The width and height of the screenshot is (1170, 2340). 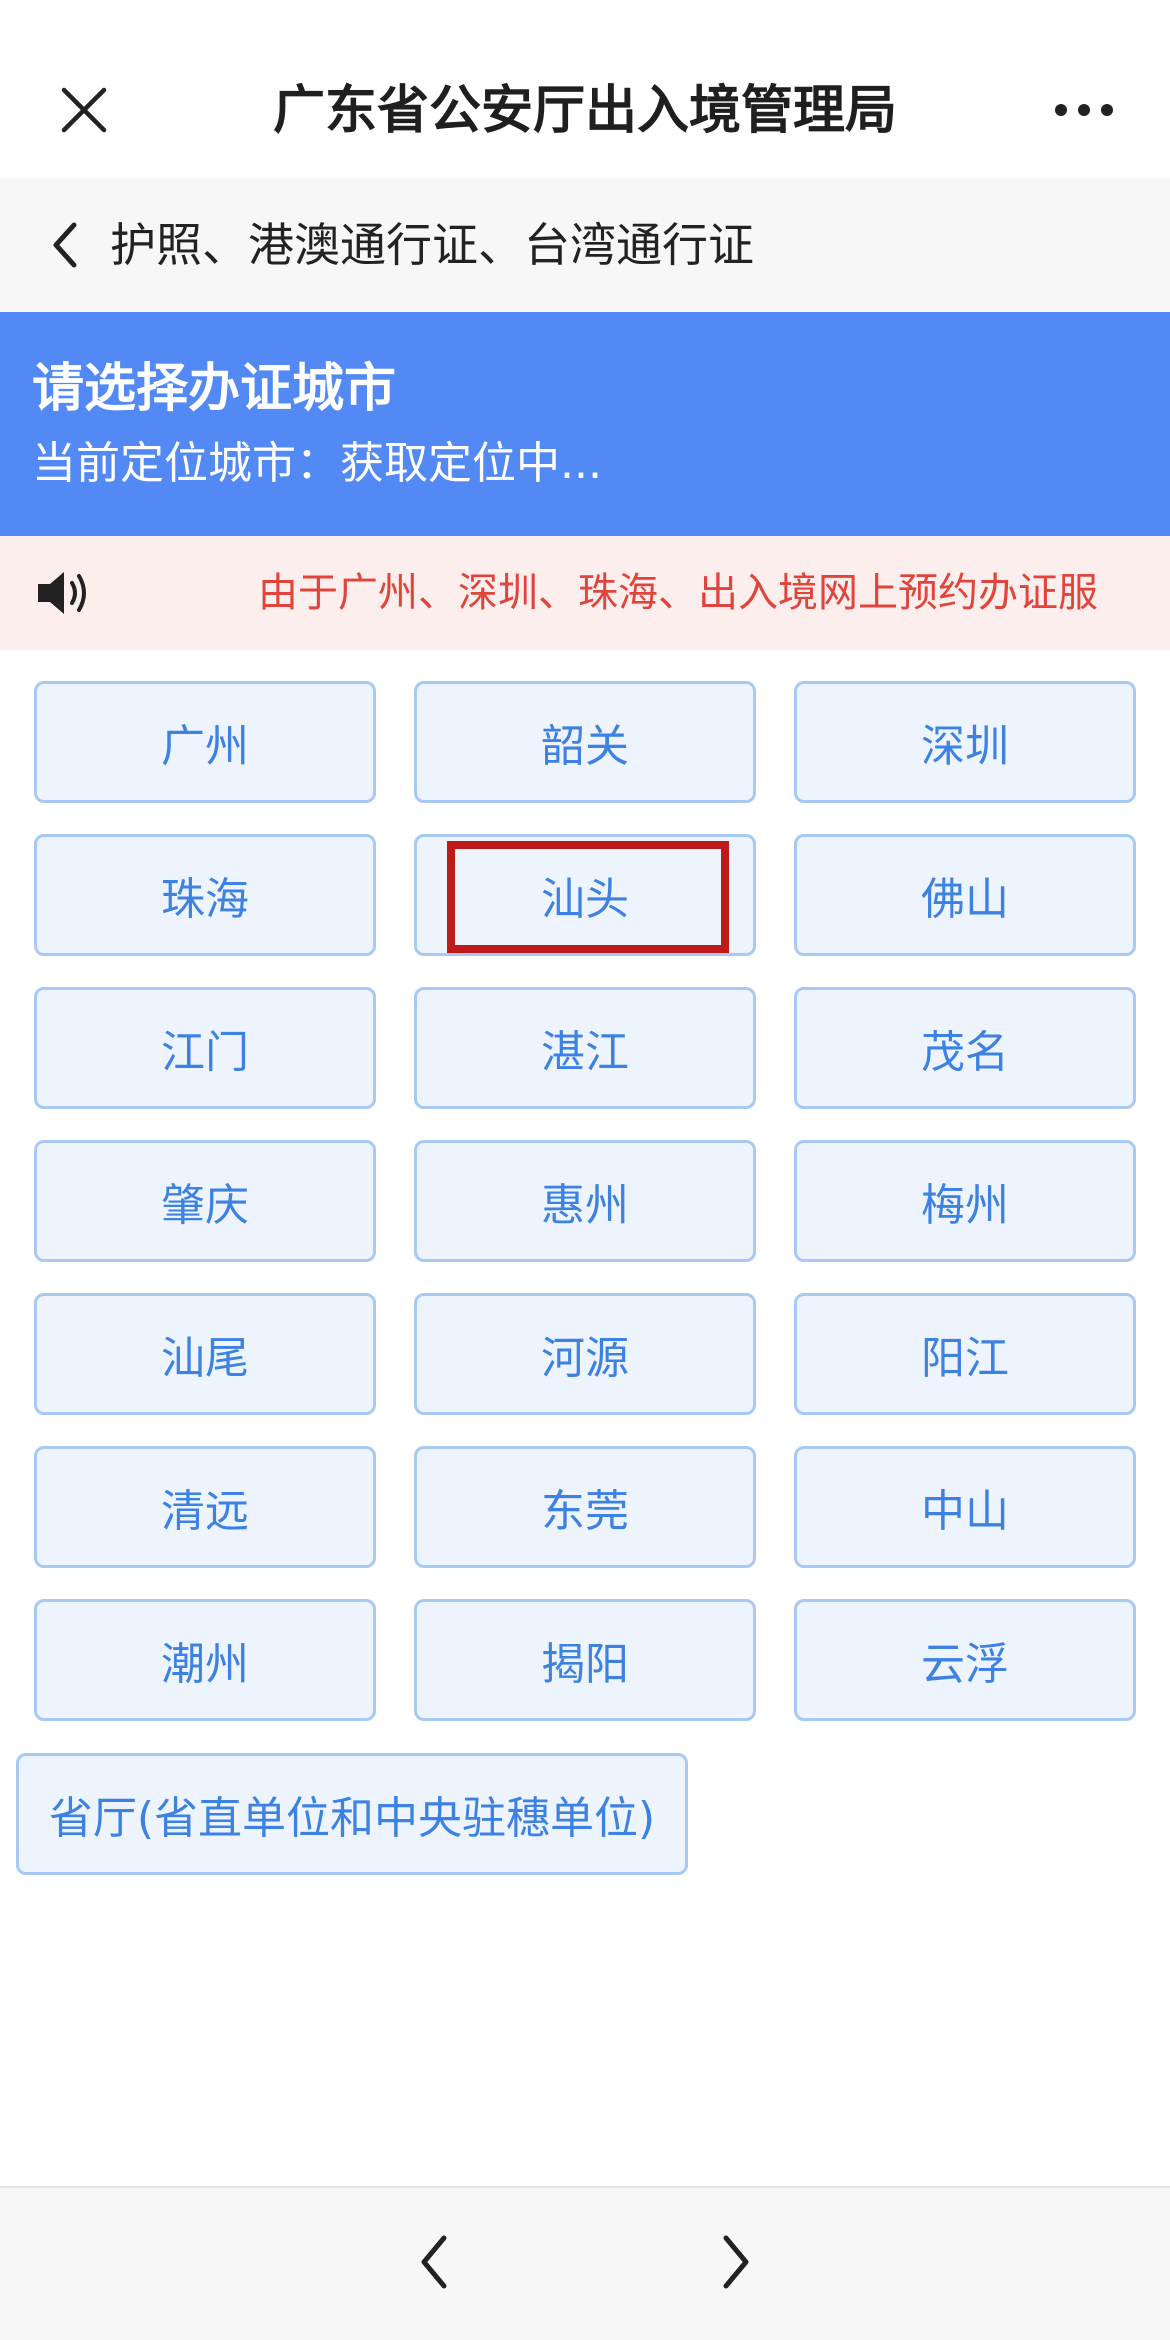 I want to click on city-button-shanwei: 汕尾, so click(x=205, y=1354).